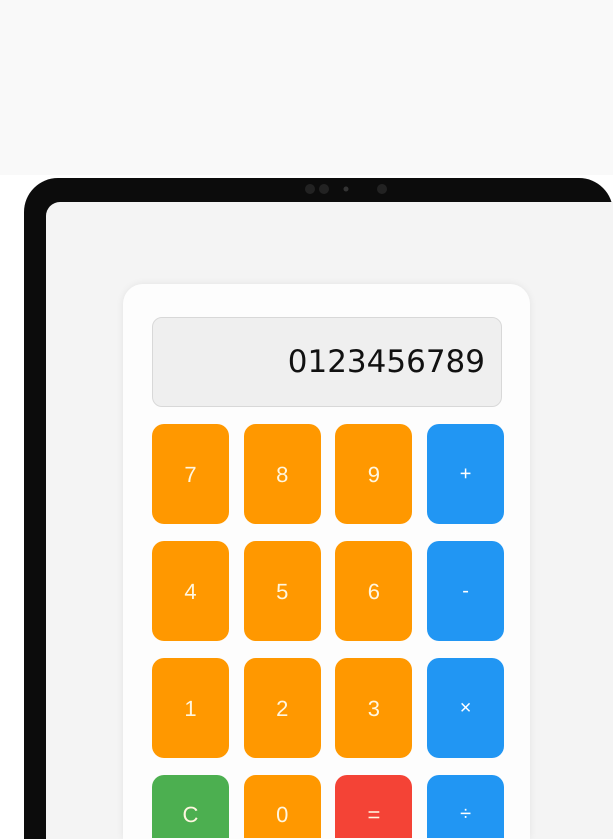 The image size is (613, 839). I want to click on digit-key: 7, so click(190, 474).